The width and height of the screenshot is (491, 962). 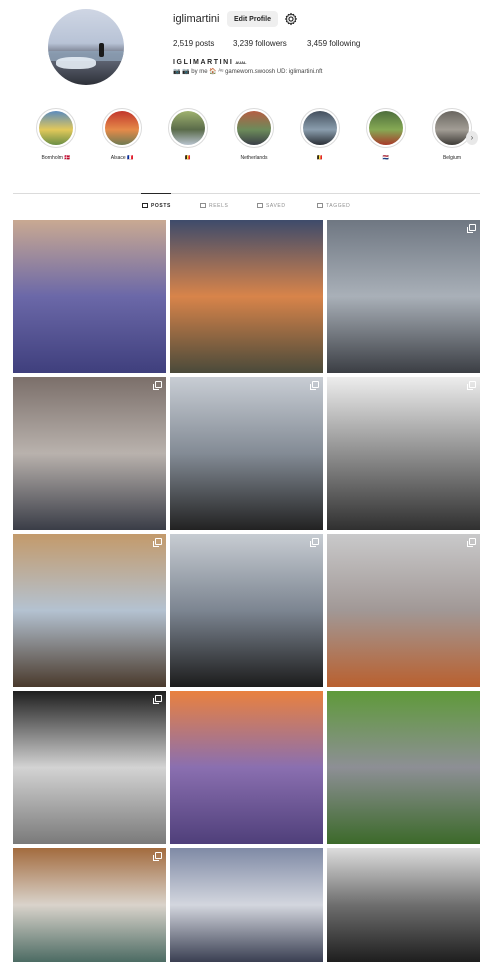 I want to click on tab-label: POSTS, so click(x=161, y=206).